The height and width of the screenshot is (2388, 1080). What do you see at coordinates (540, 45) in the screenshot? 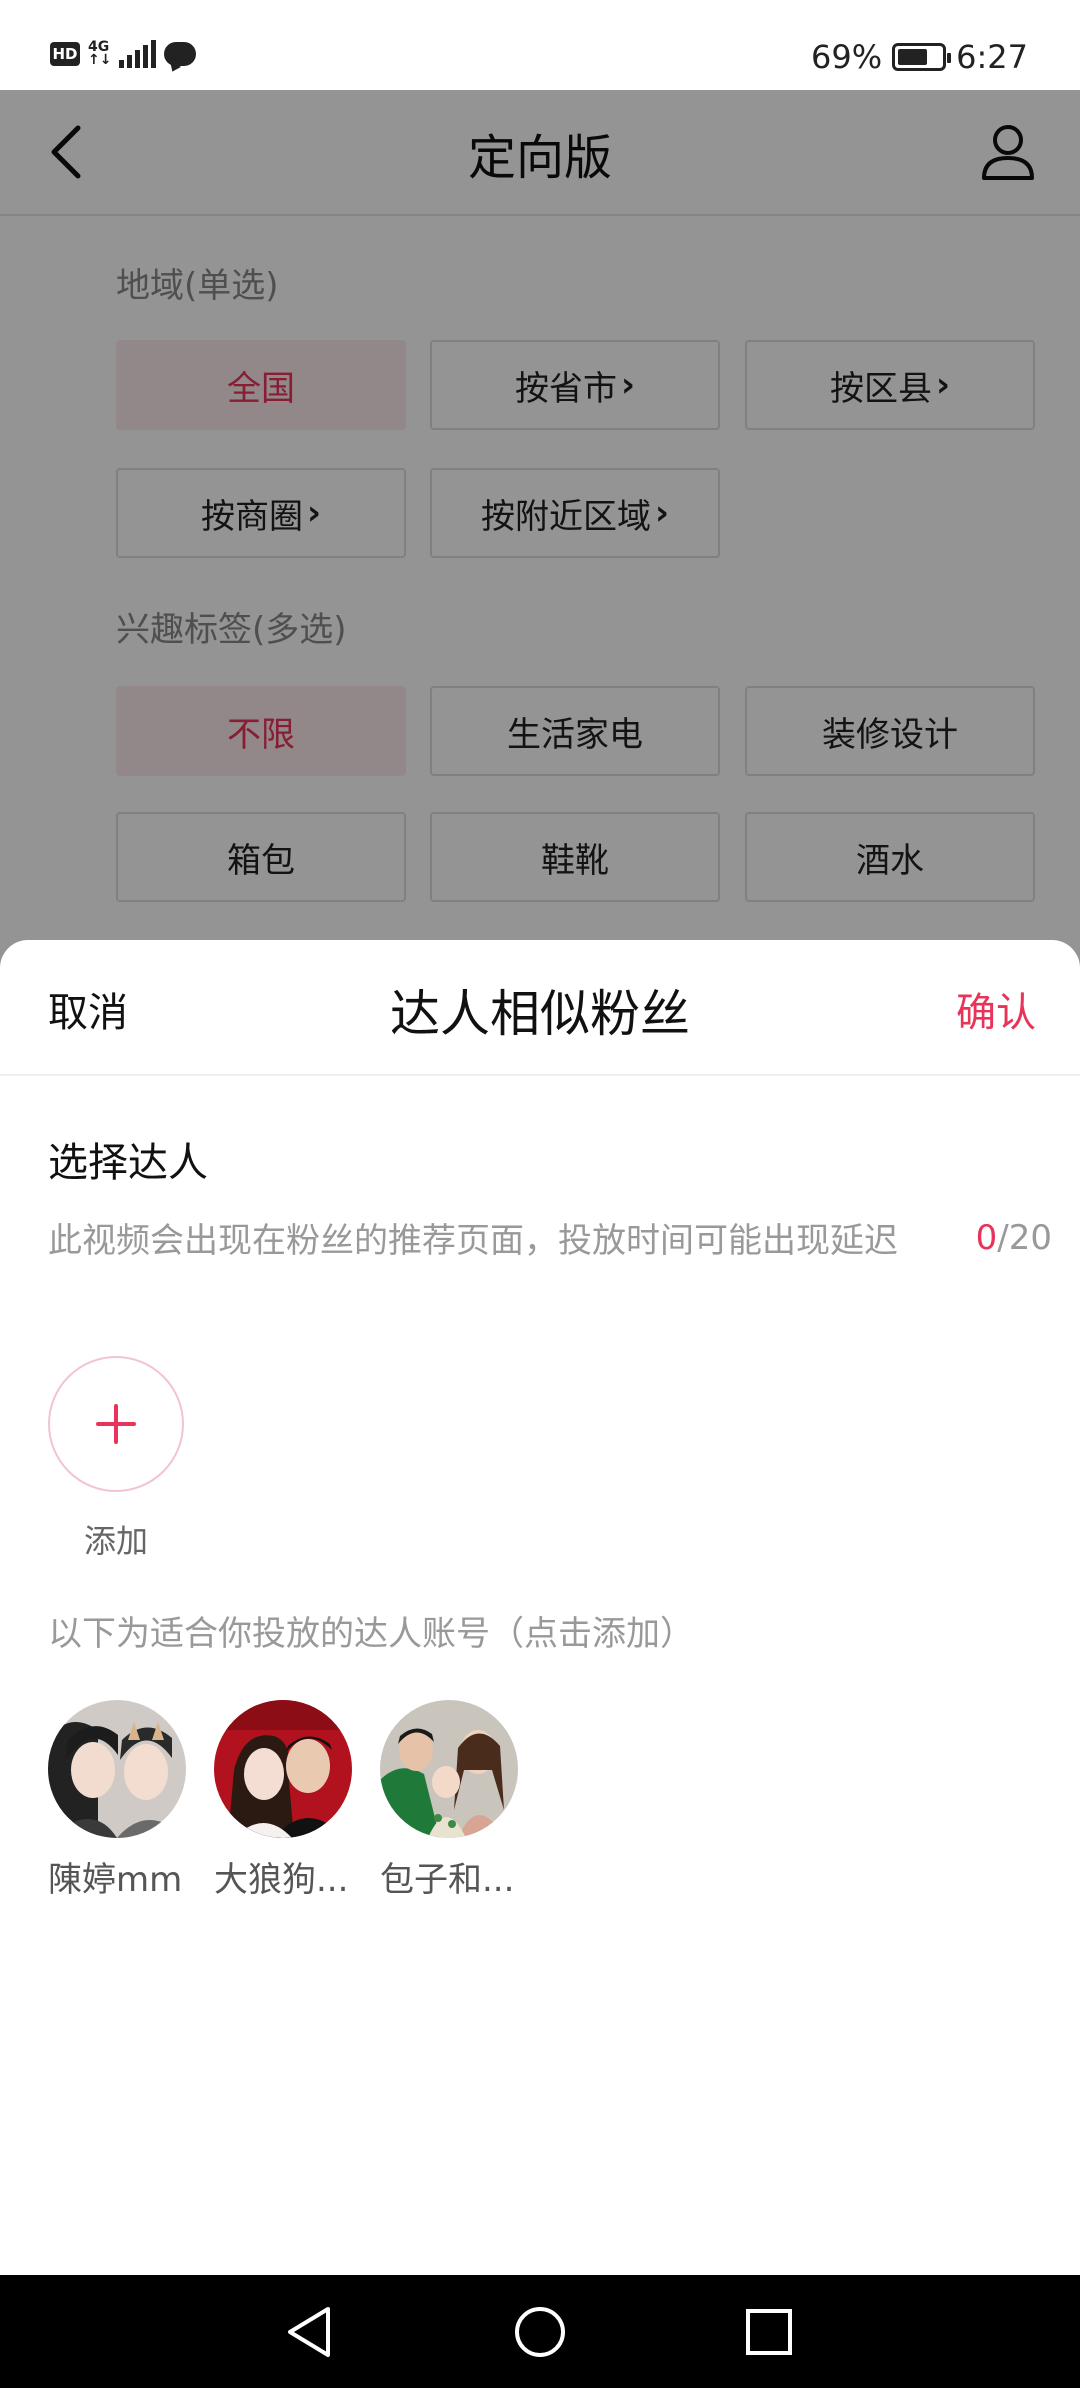
I see `status-bar: HD 4G ↑↓ 69% 6:27` at bounding box center [540, 45].